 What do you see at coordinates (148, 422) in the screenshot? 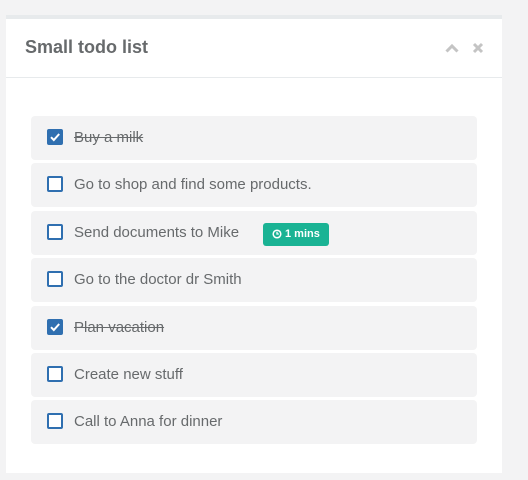
I see `todo-label: Call to Anna for dinner` at bounding box center [148, 422].